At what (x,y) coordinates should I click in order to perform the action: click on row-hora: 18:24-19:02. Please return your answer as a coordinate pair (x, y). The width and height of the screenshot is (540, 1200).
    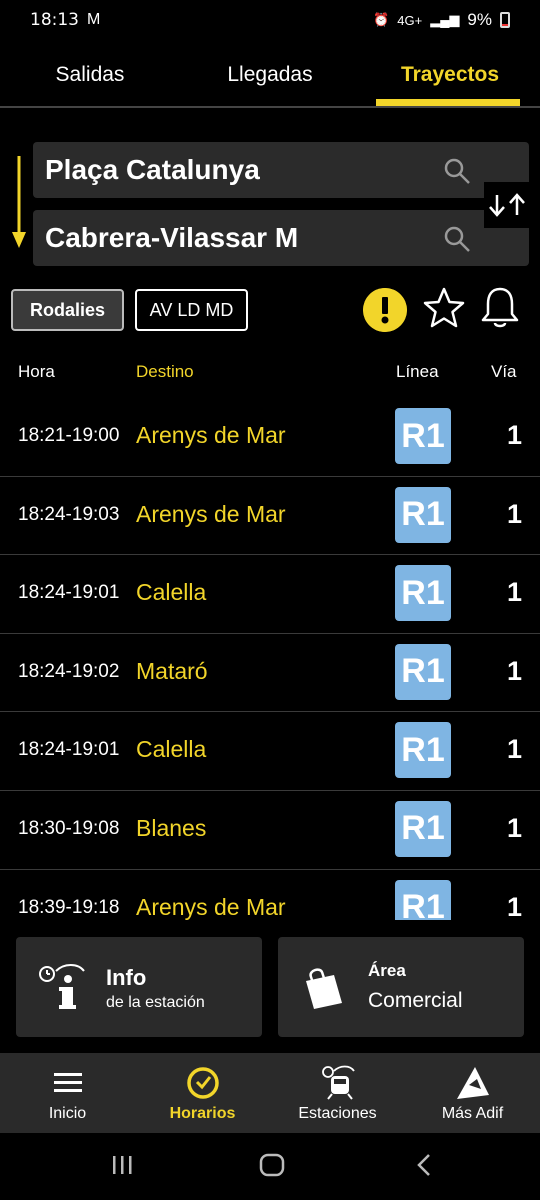
    Looking at the image, I should click on (69, 671).